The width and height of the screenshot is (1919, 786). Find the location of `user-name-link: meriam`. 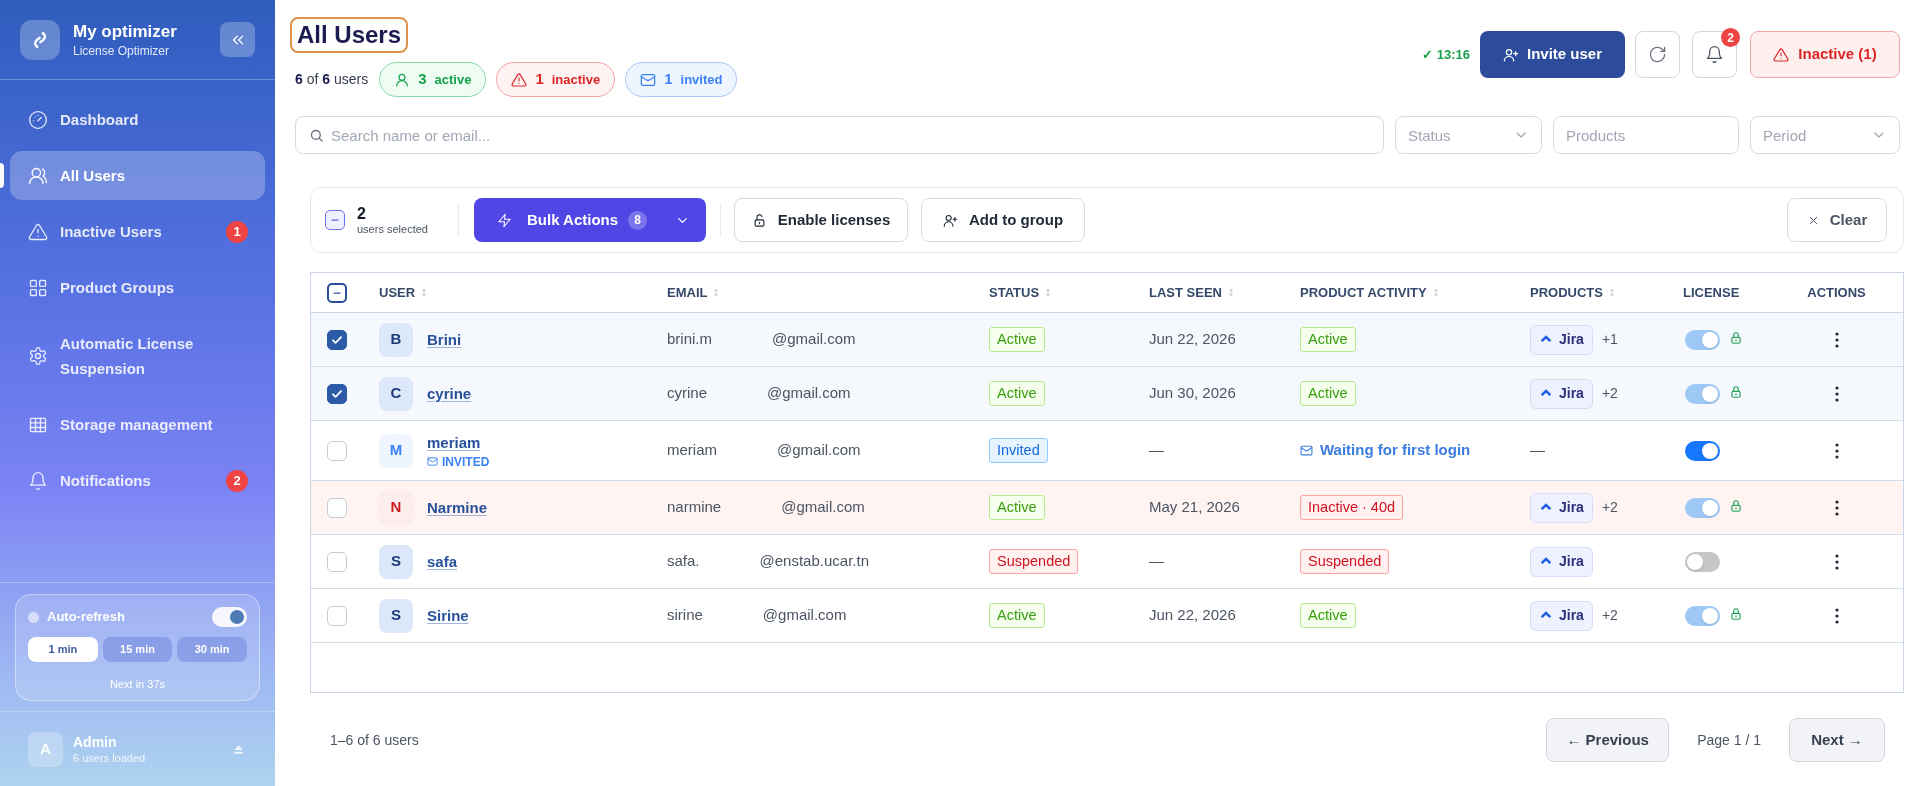

user-name-link: meriam is located at coordinates (458, 442).